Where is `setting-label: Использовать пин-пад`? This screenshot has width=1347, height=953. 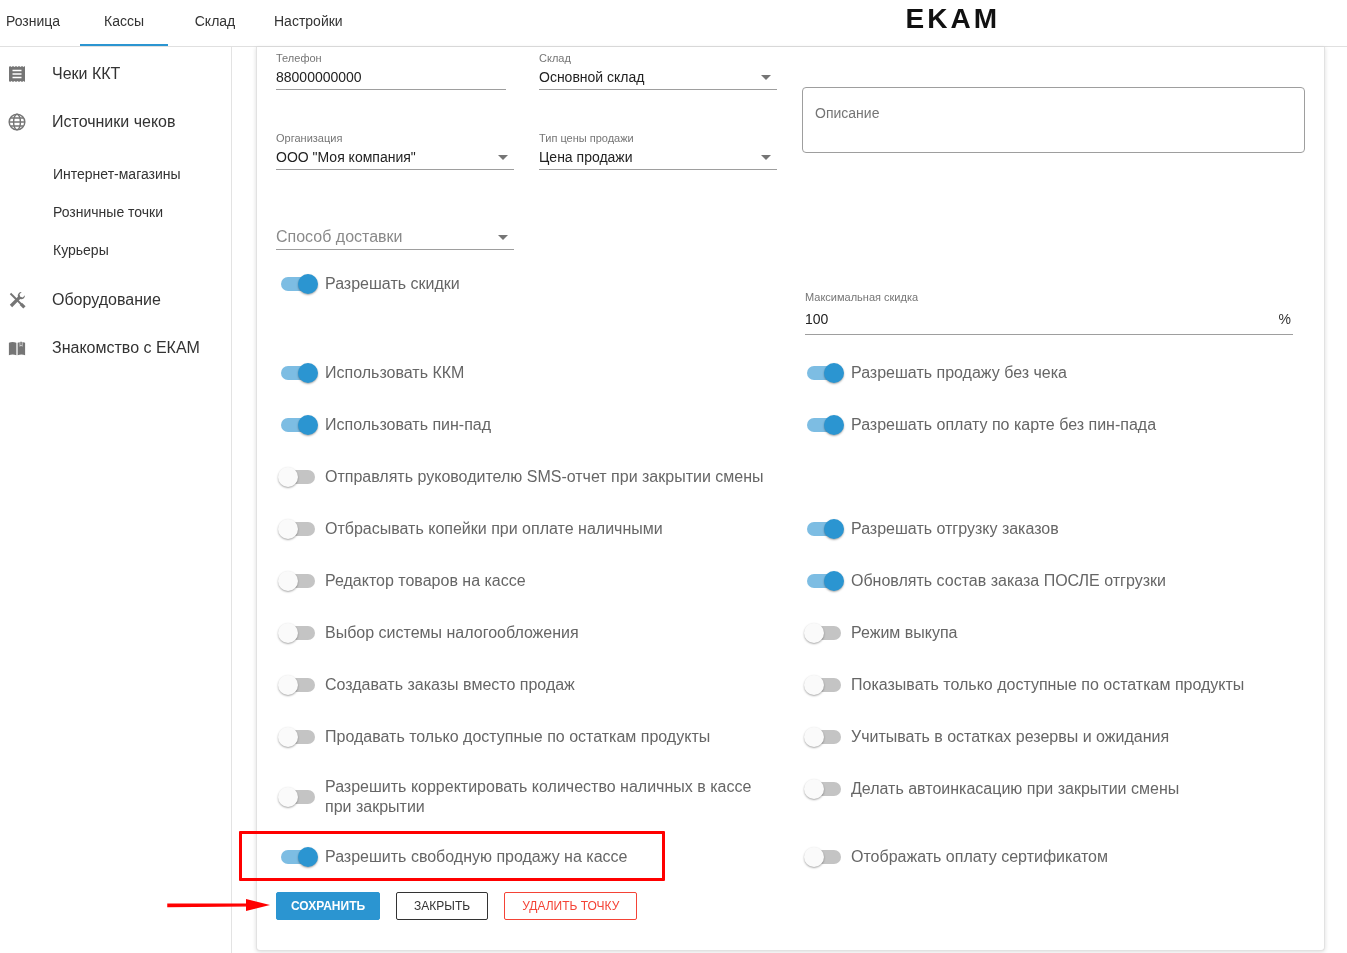
setting-label: Использовать пин-пад is located at coordinates (408, 425).